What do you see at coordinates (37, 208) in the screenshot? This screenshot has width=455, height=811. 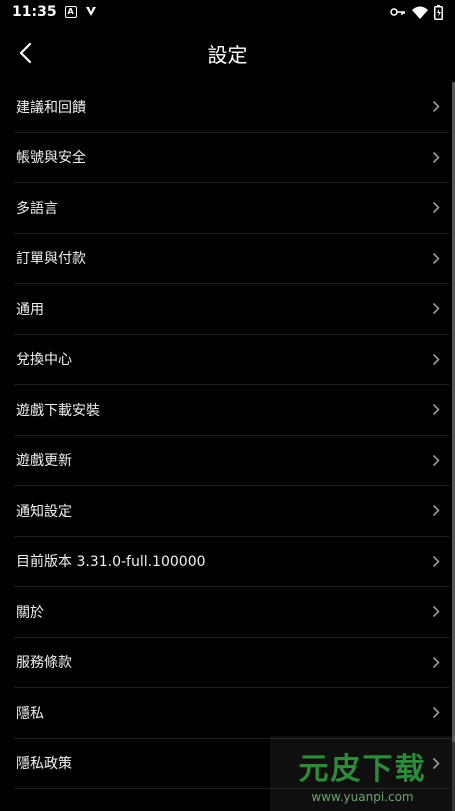 I see `settings-item-label: 多語言` at bounding box center [37, 208].